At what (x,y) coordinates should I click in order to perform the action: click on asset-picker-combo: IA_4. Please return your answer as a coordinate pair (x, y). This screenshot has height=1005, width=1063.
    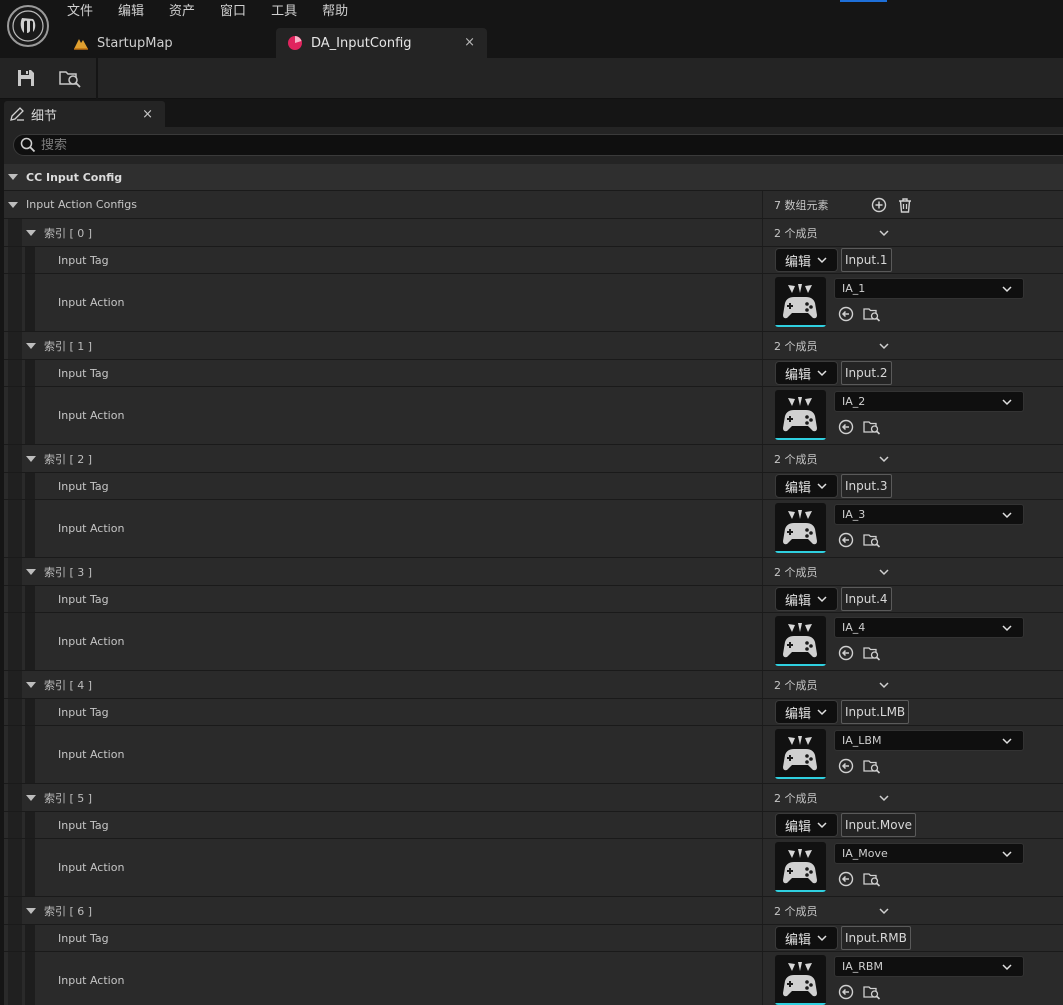
    Looking at the image, I should click on (929, 627).